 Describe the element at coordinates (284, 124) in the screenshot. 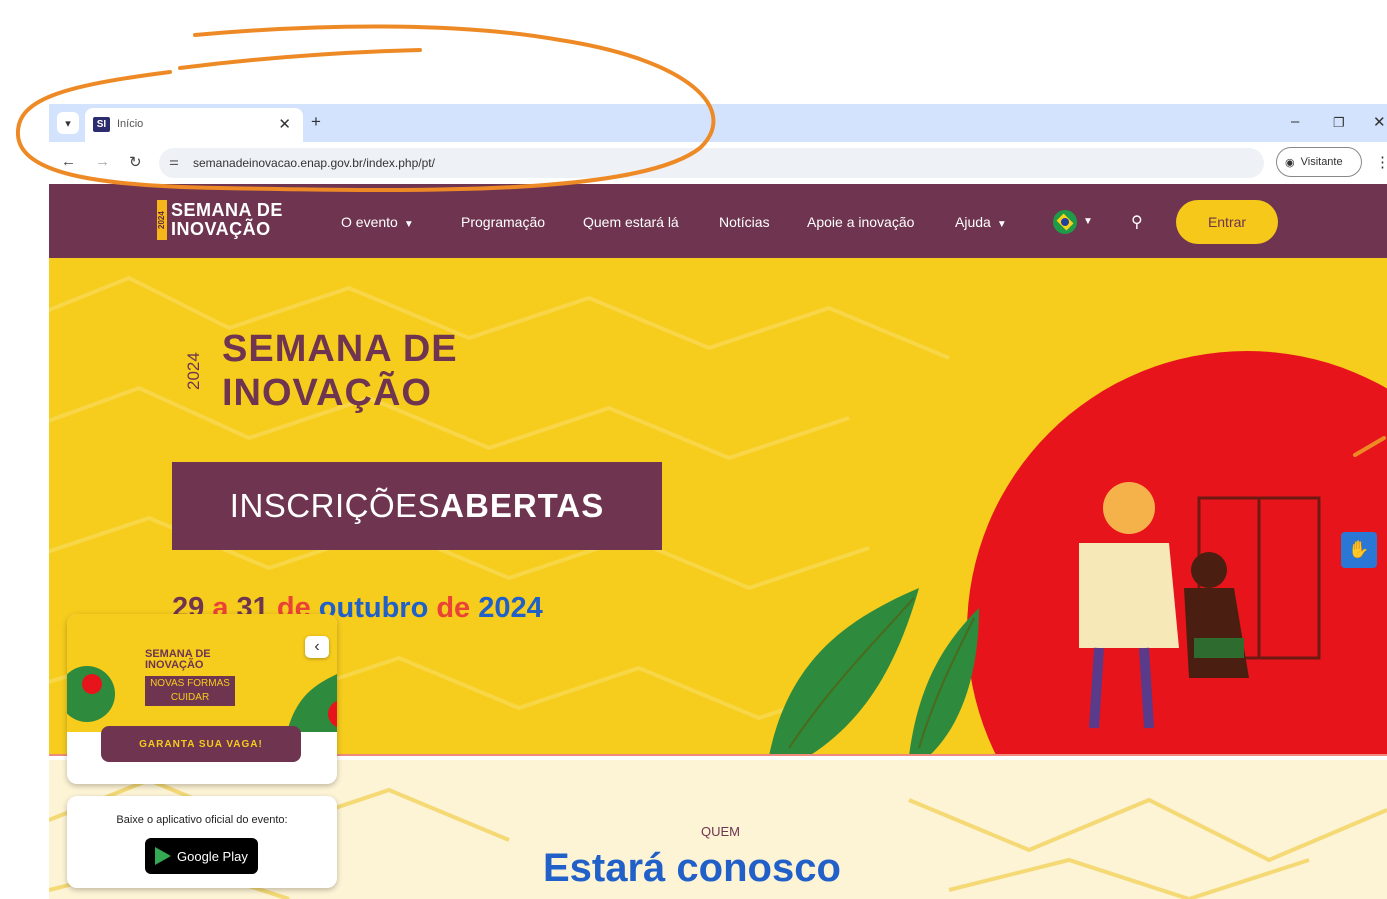

I see `close-tab-icon: ✕` at that location.